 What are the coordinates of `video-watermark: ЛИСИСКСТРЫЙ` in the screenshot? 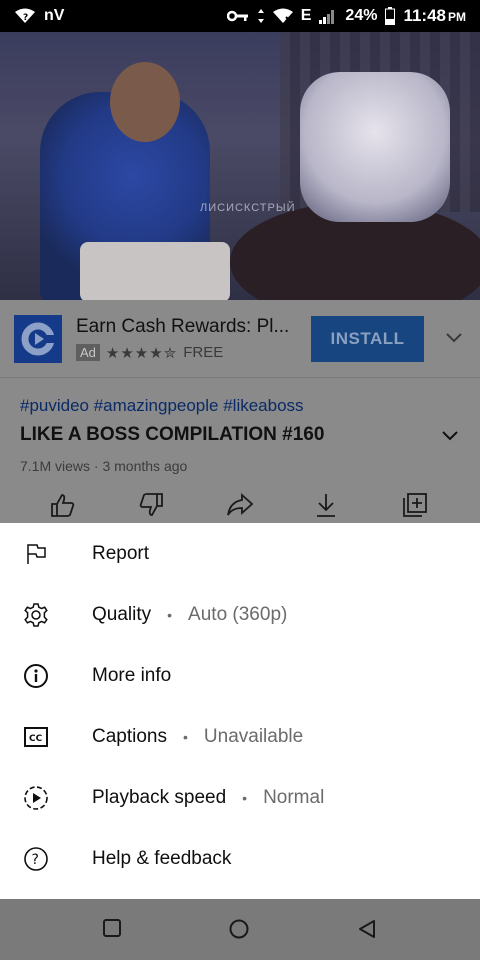 It's located at (248, 208).